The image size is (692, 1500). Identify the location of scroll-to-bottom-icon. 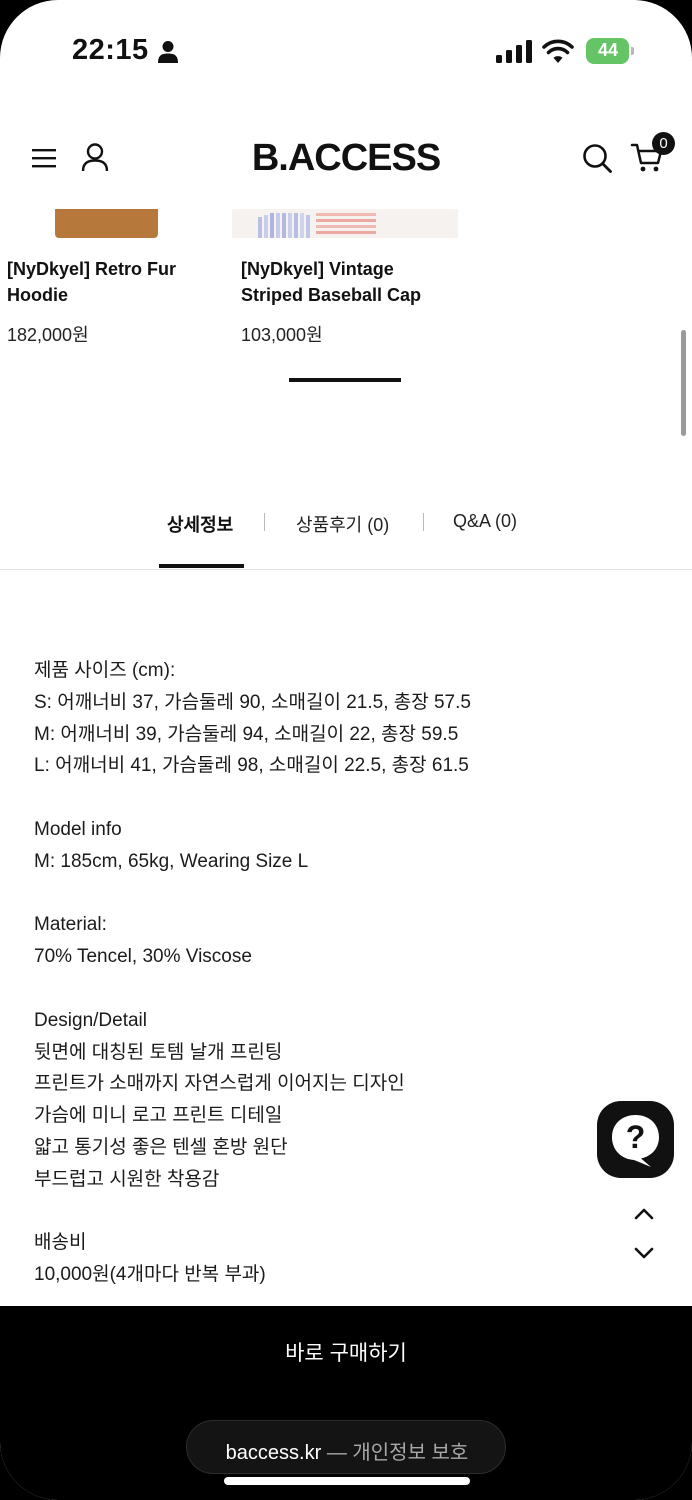
(644, 1253).